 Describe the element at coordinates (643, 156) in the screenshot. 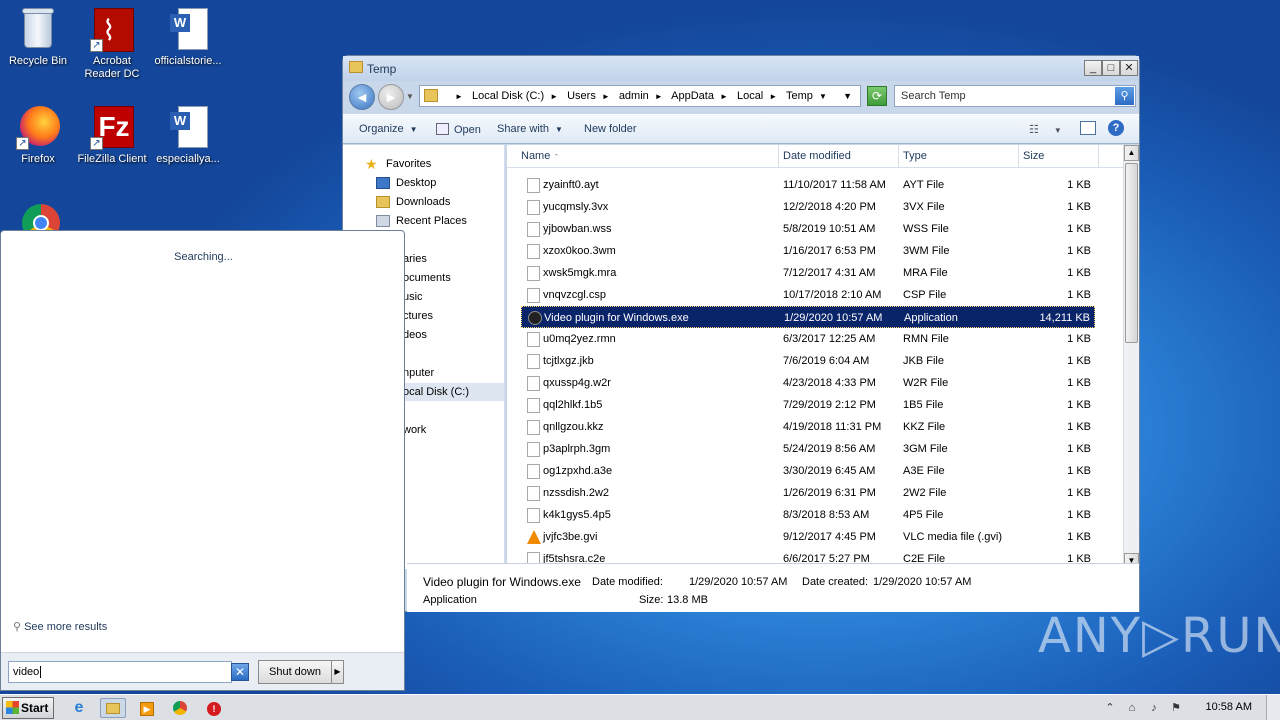

I see `column-header-name: Name ⌃` at that location.